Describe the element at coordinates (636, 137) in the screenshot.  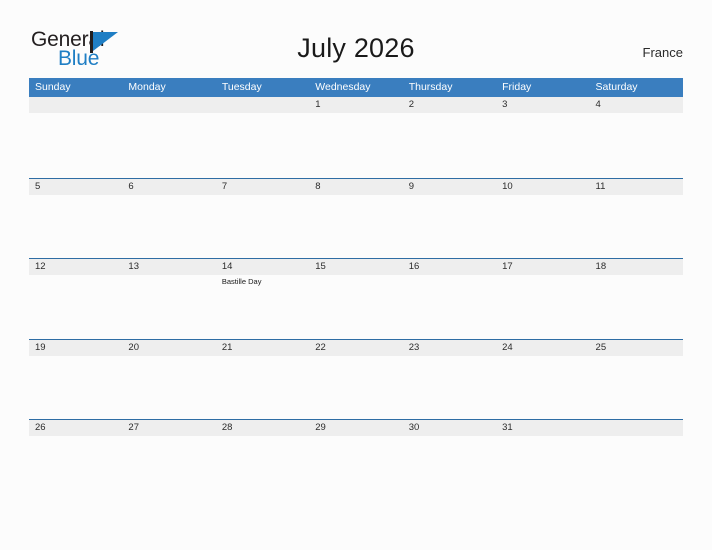
I see `calendar-day-cell: 4` at that location.